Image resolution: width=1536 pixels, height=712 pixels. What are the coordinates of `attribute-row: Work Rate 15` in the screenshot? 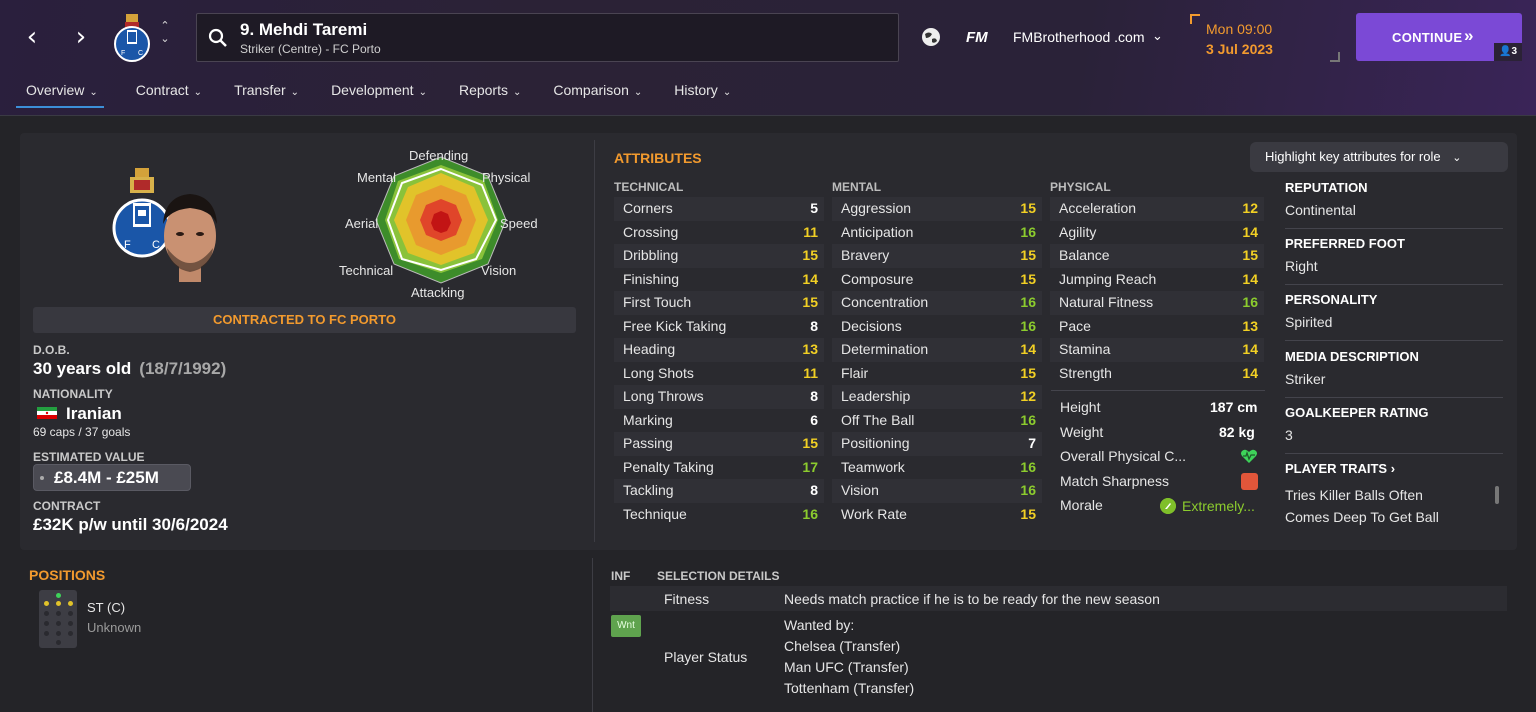 It's located at (937, 515).